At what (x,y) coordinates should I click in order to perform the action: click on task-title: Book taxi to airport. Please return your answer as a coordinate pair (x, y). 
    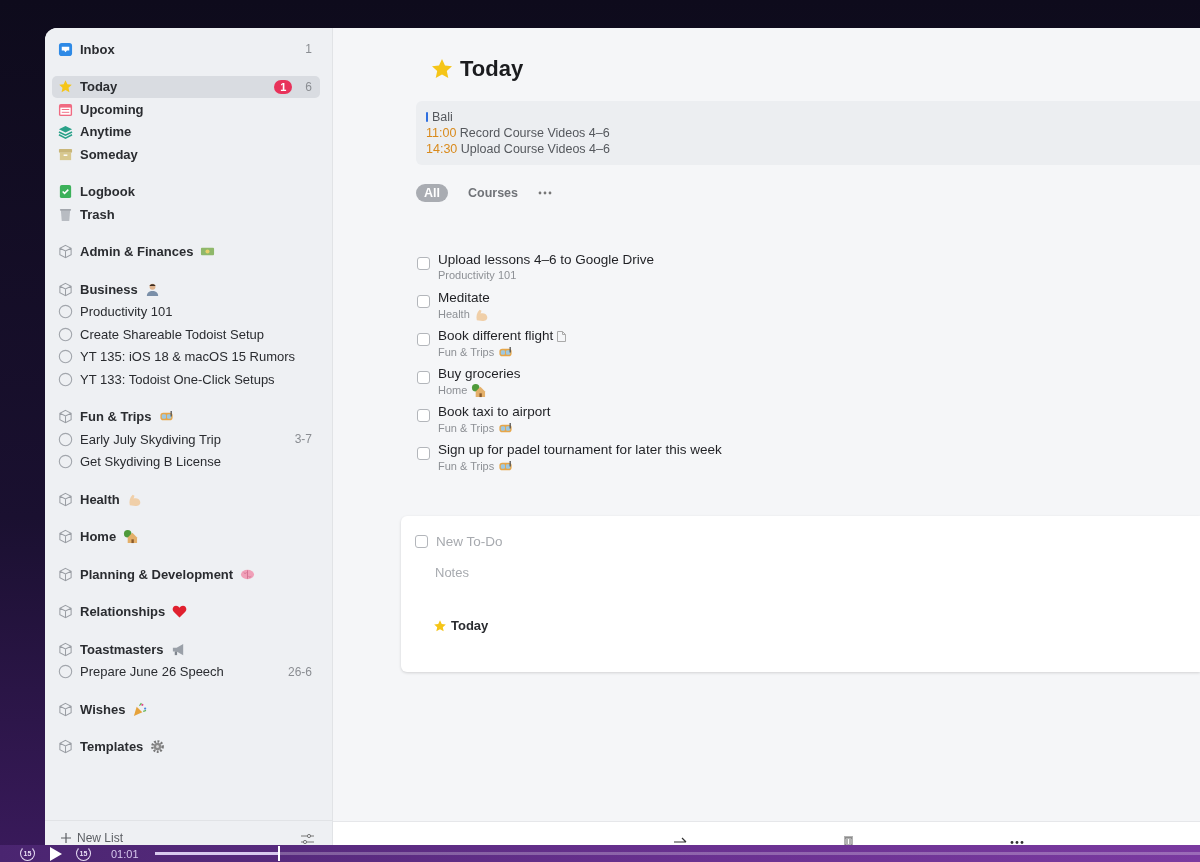
    Looking at the image, I should click on (494, 412).